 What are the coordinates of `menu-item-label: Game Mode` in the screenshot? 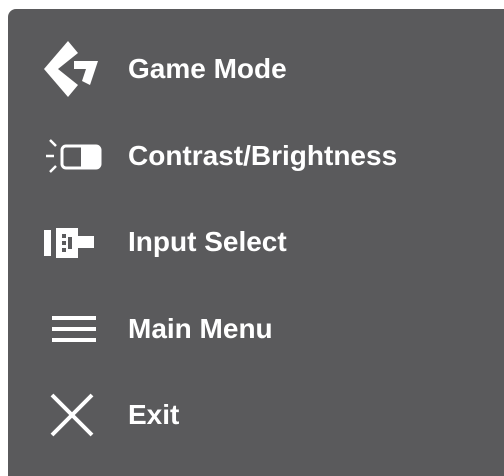 It's located at (207, 68).